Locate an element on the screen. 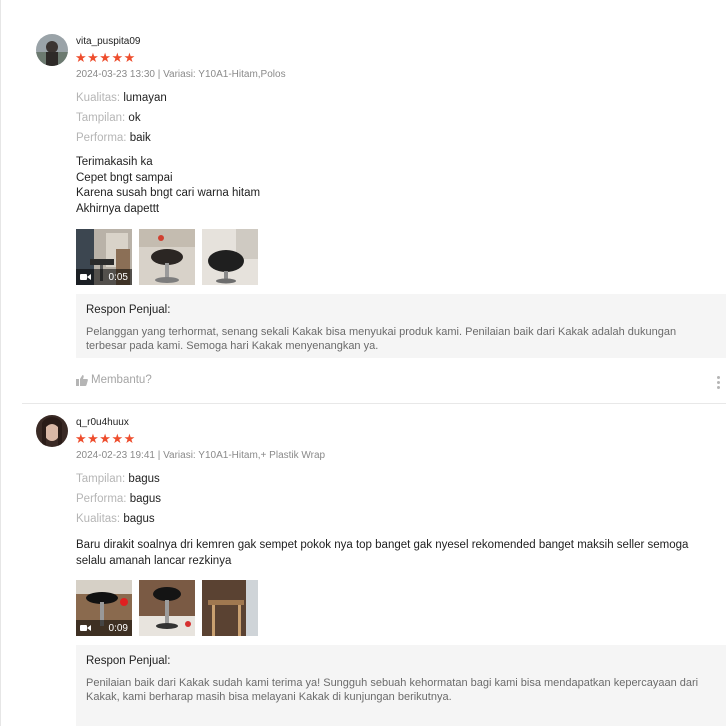 The height and width of the screenshot is (726, 726). video-camera-icon is located at coordinates (85, 628).